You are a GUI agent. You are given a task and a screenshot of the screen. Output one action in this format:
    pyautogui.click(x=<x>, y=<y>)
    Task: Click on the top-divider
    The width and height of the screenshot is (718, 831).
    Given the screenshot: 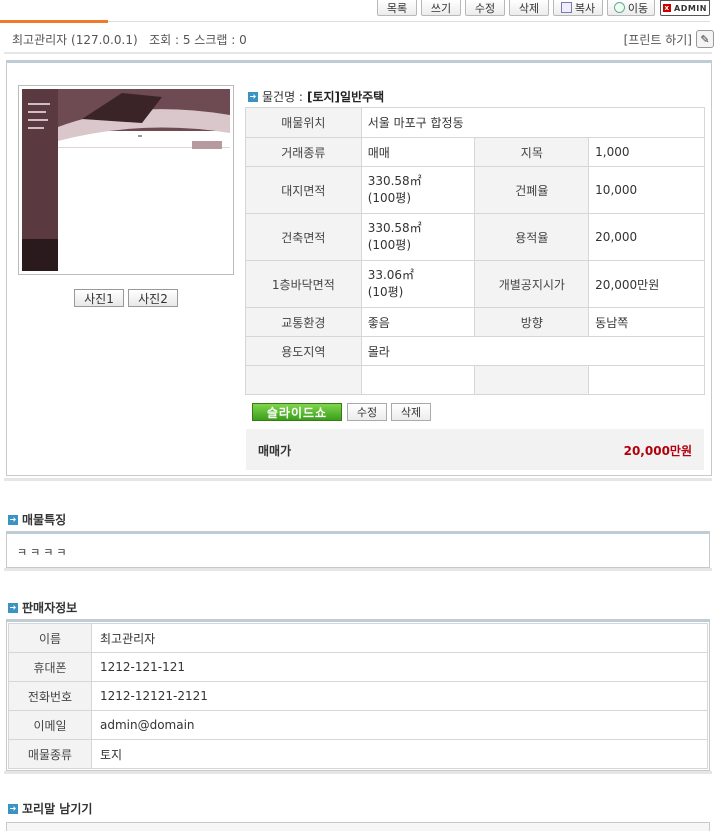 What is the action you would take?
    pyautogui.click(x=409, y=21)
    